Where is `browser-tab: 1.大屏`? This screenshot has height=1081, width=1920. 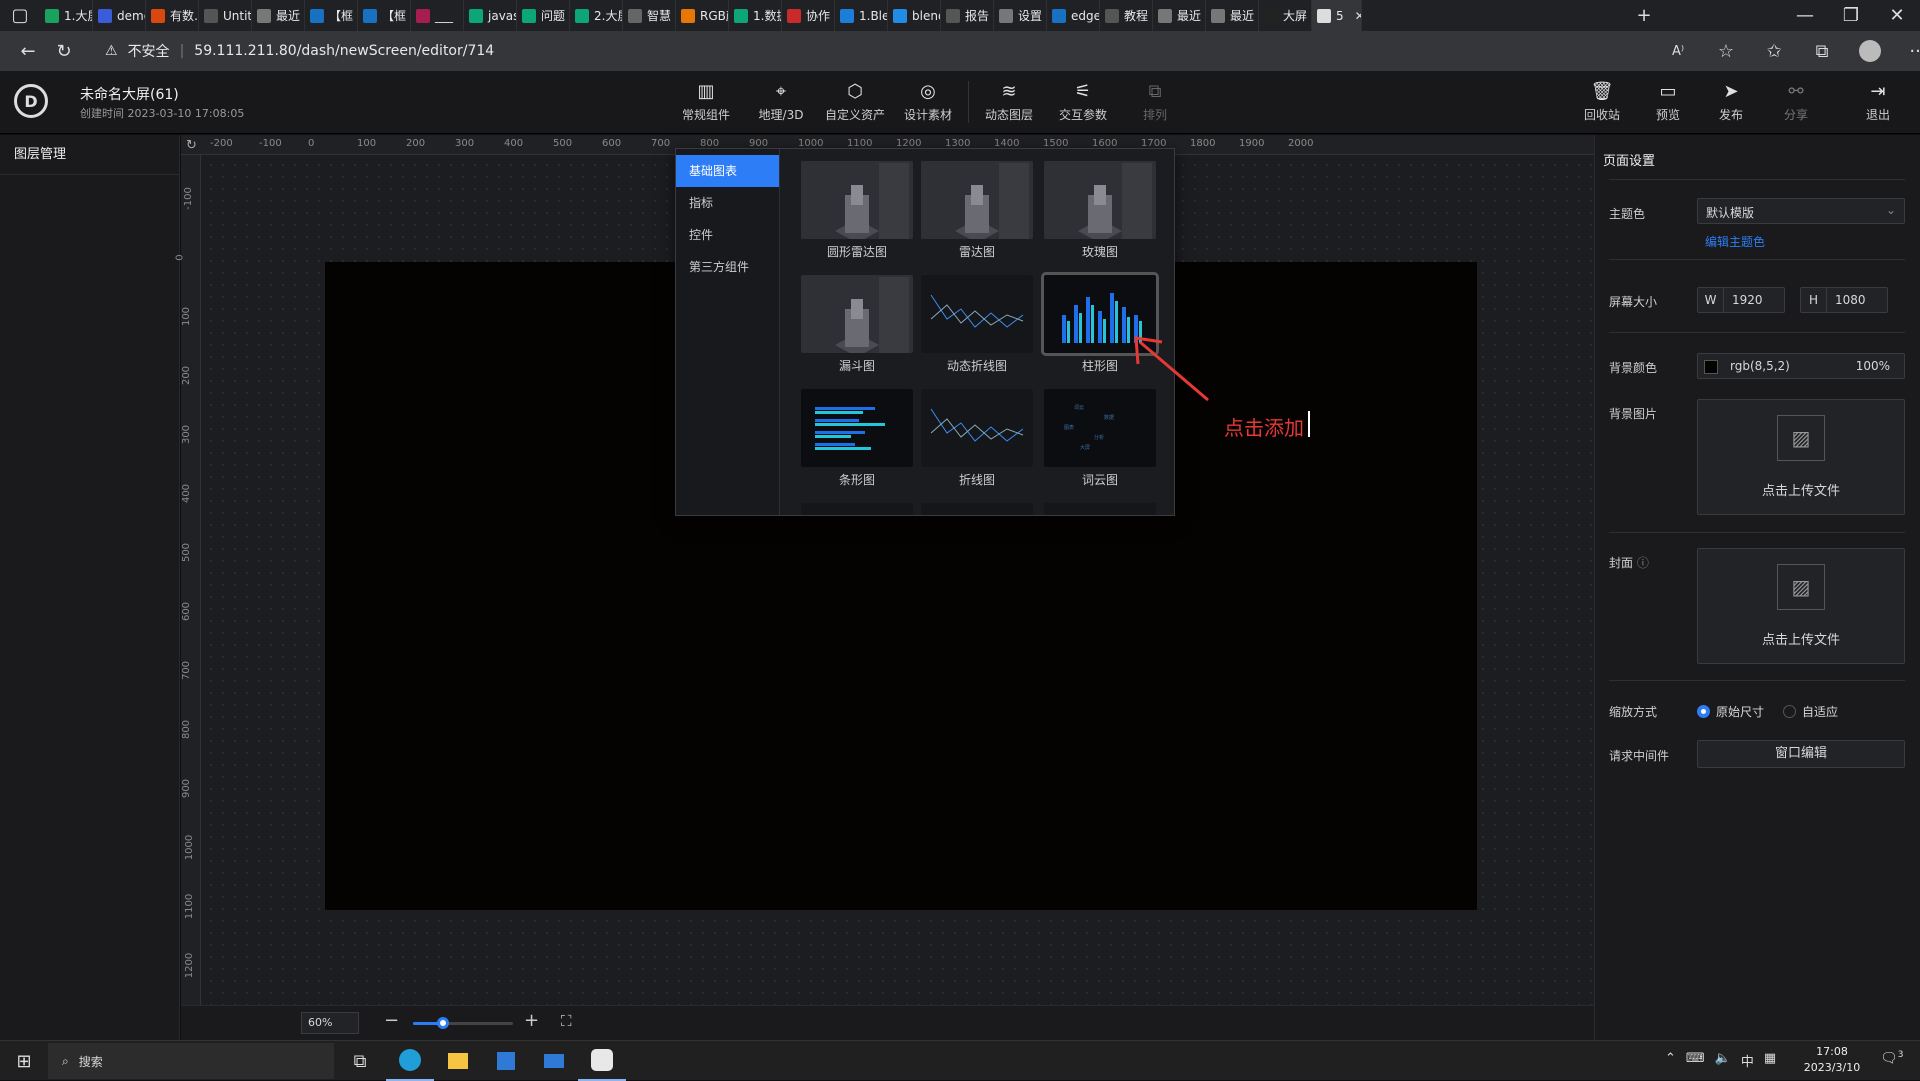
browser-tab: 1.大屏 is located at coordinates (66, 15).